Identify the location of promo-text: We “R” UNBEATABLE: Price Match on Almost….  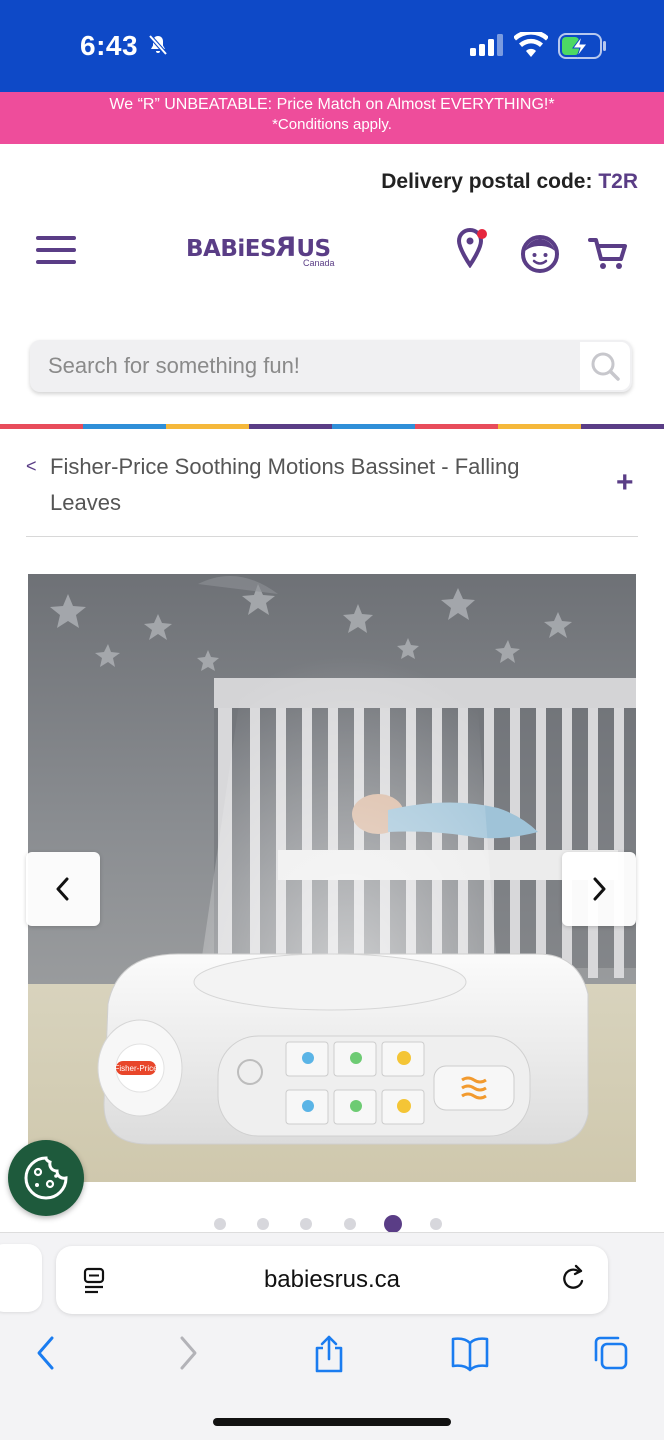
(332, 104).